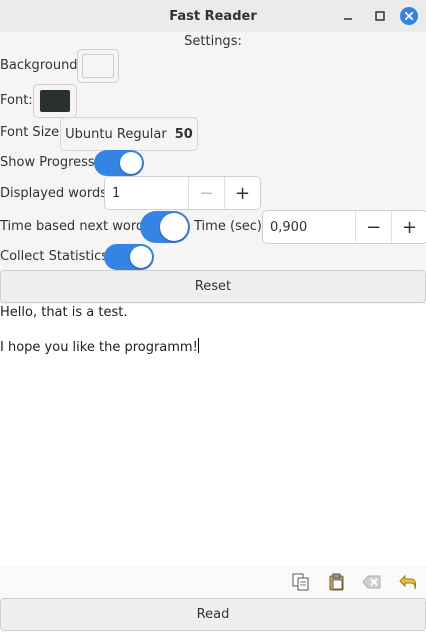 Image resolution: width=426 pixels, height=632 pixels. Describe the element at coordinates (337, 582) in the screenshot. I see `paste-icon` at that location.